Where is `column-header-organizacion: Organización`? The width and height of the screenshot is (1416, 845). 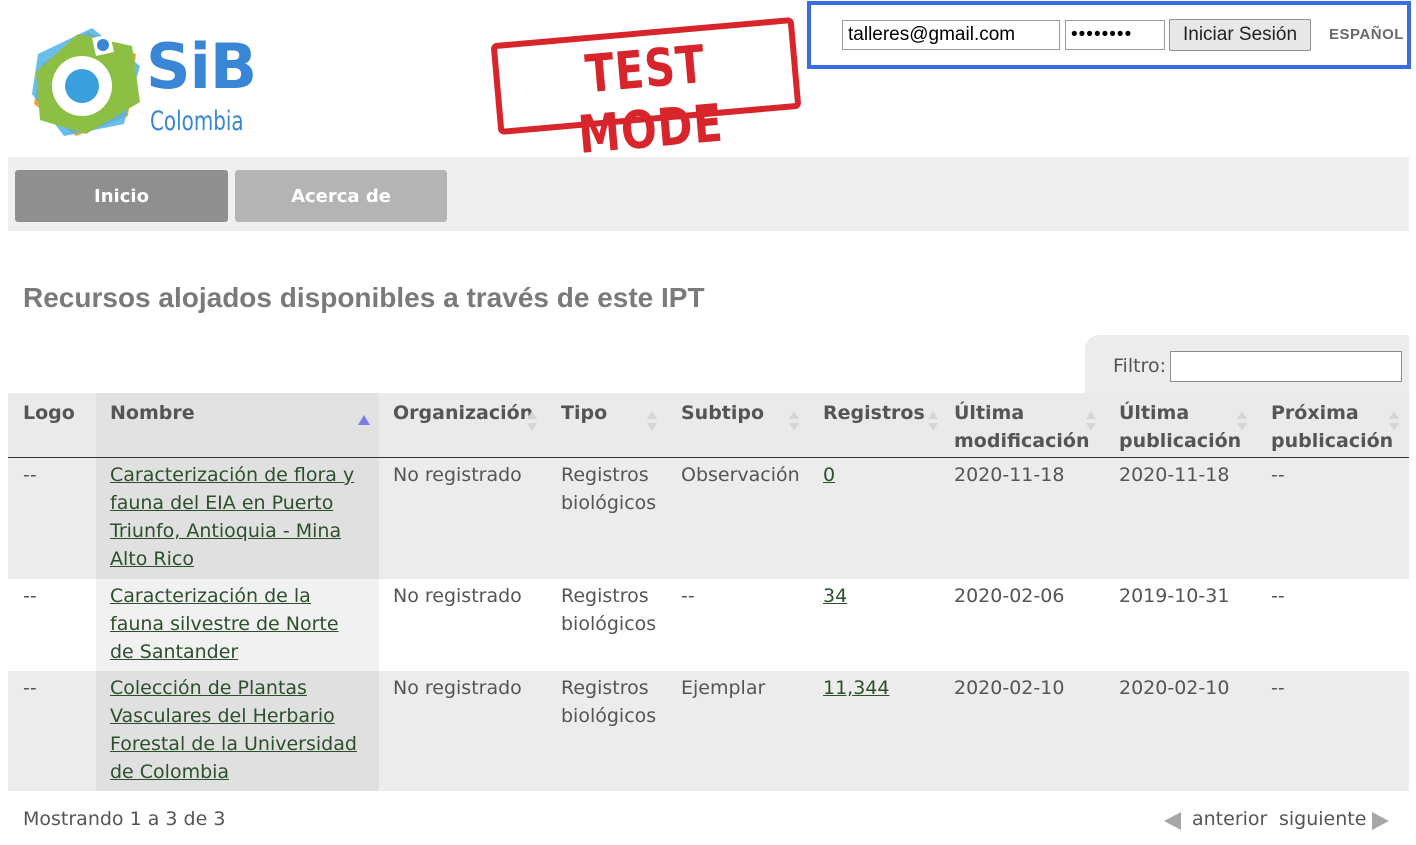
column-header-organizacion: Organización is located at coordinates (463, 413).